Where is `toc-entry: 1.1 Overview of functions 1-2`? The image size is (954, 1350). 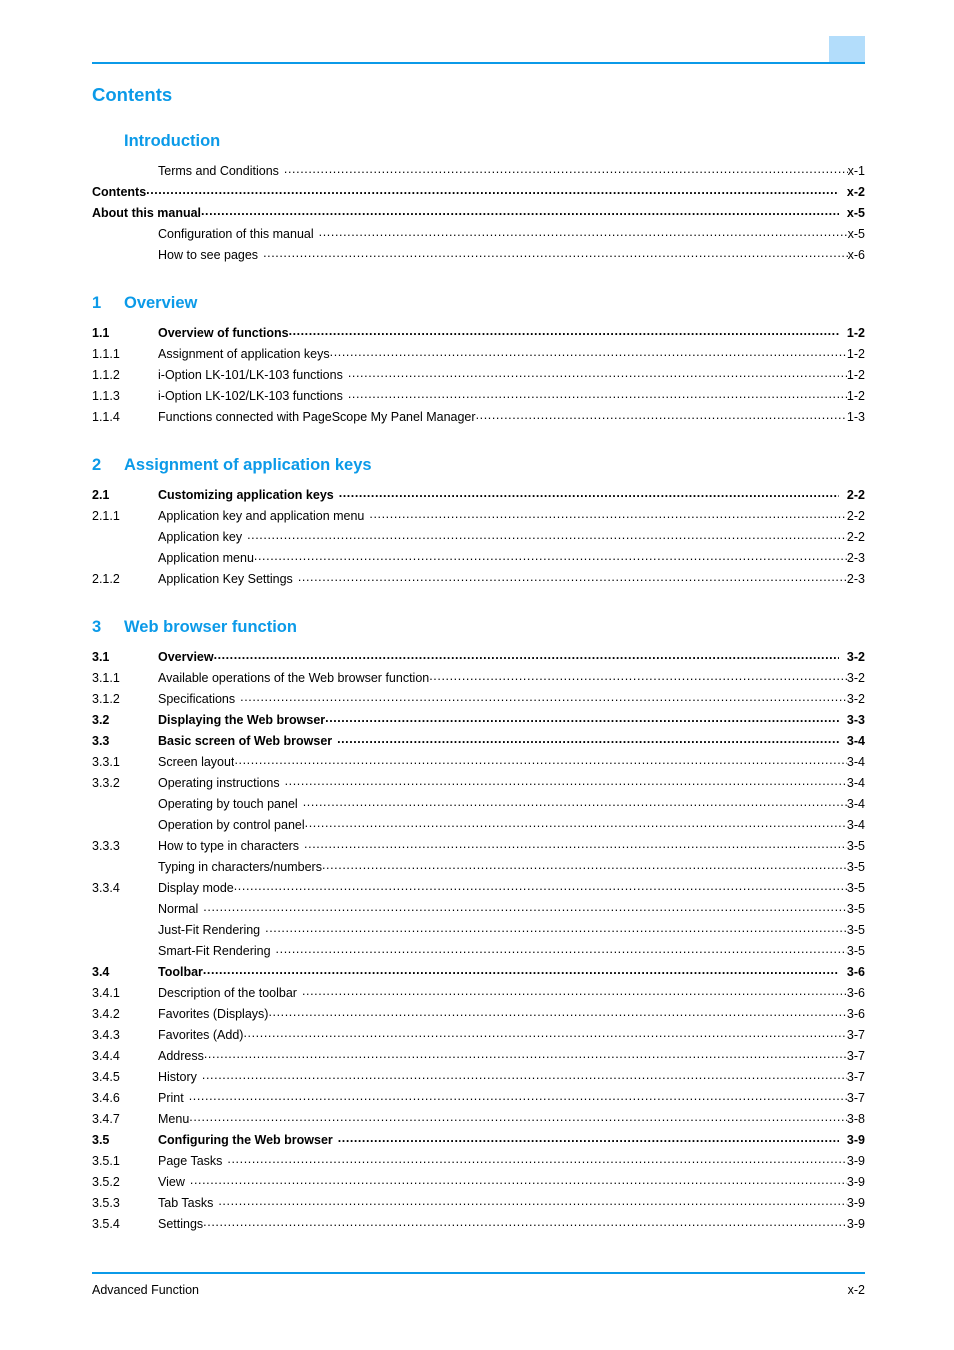 toc-entry: 1.1 Overview of functions 1-2 is located at coordinates (478, 333).